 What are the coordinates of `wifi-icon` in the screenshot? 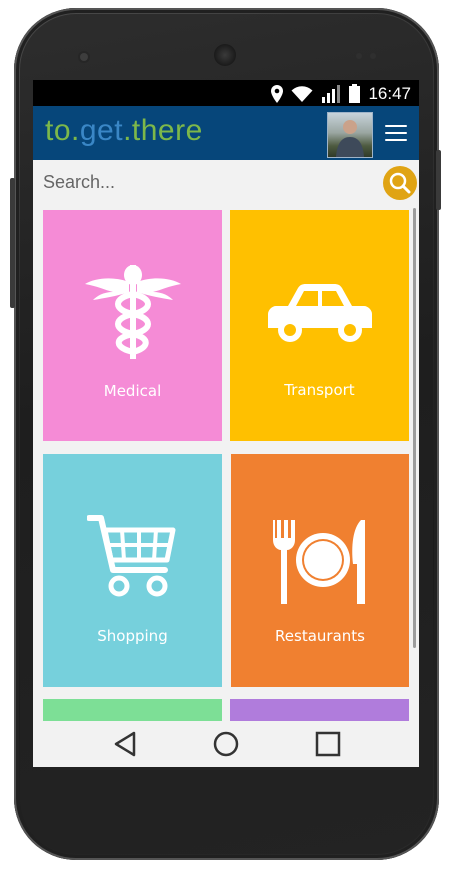 It's located at (302, 93).